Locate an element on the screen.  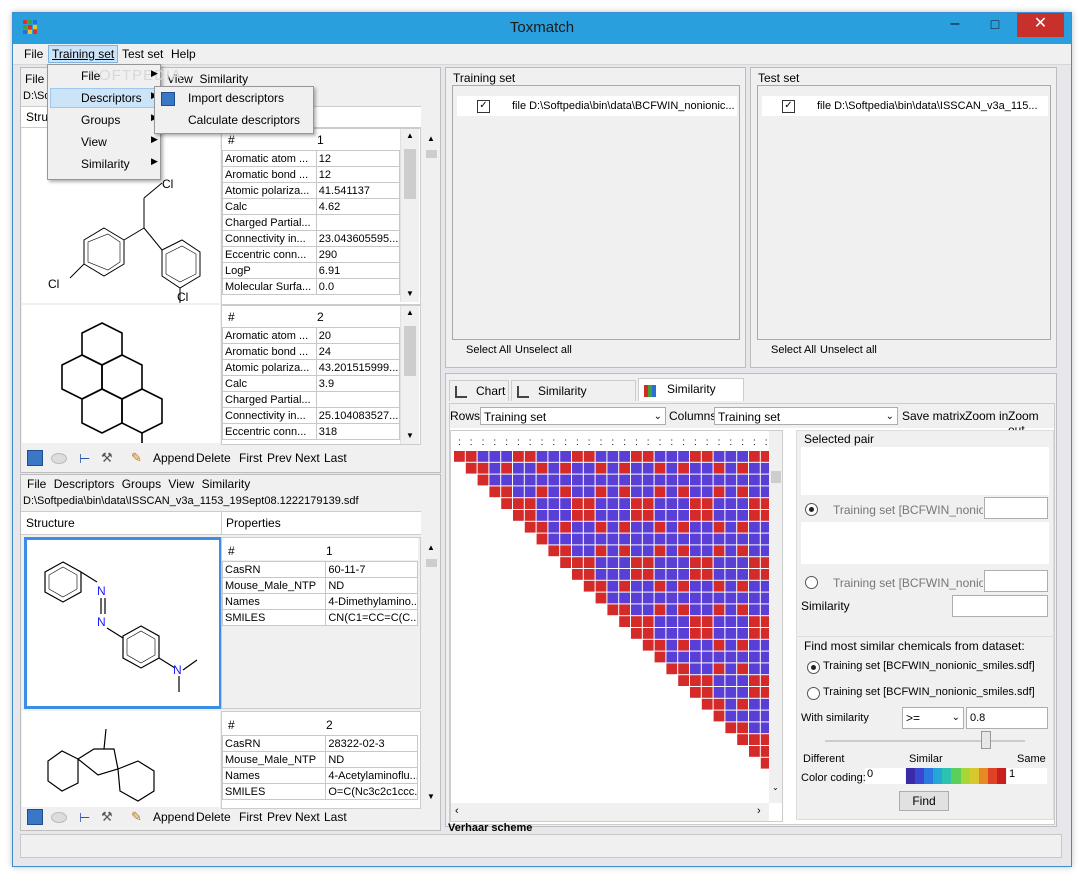
property-row: Calc 4.62 is located at coordinates (311, 206).